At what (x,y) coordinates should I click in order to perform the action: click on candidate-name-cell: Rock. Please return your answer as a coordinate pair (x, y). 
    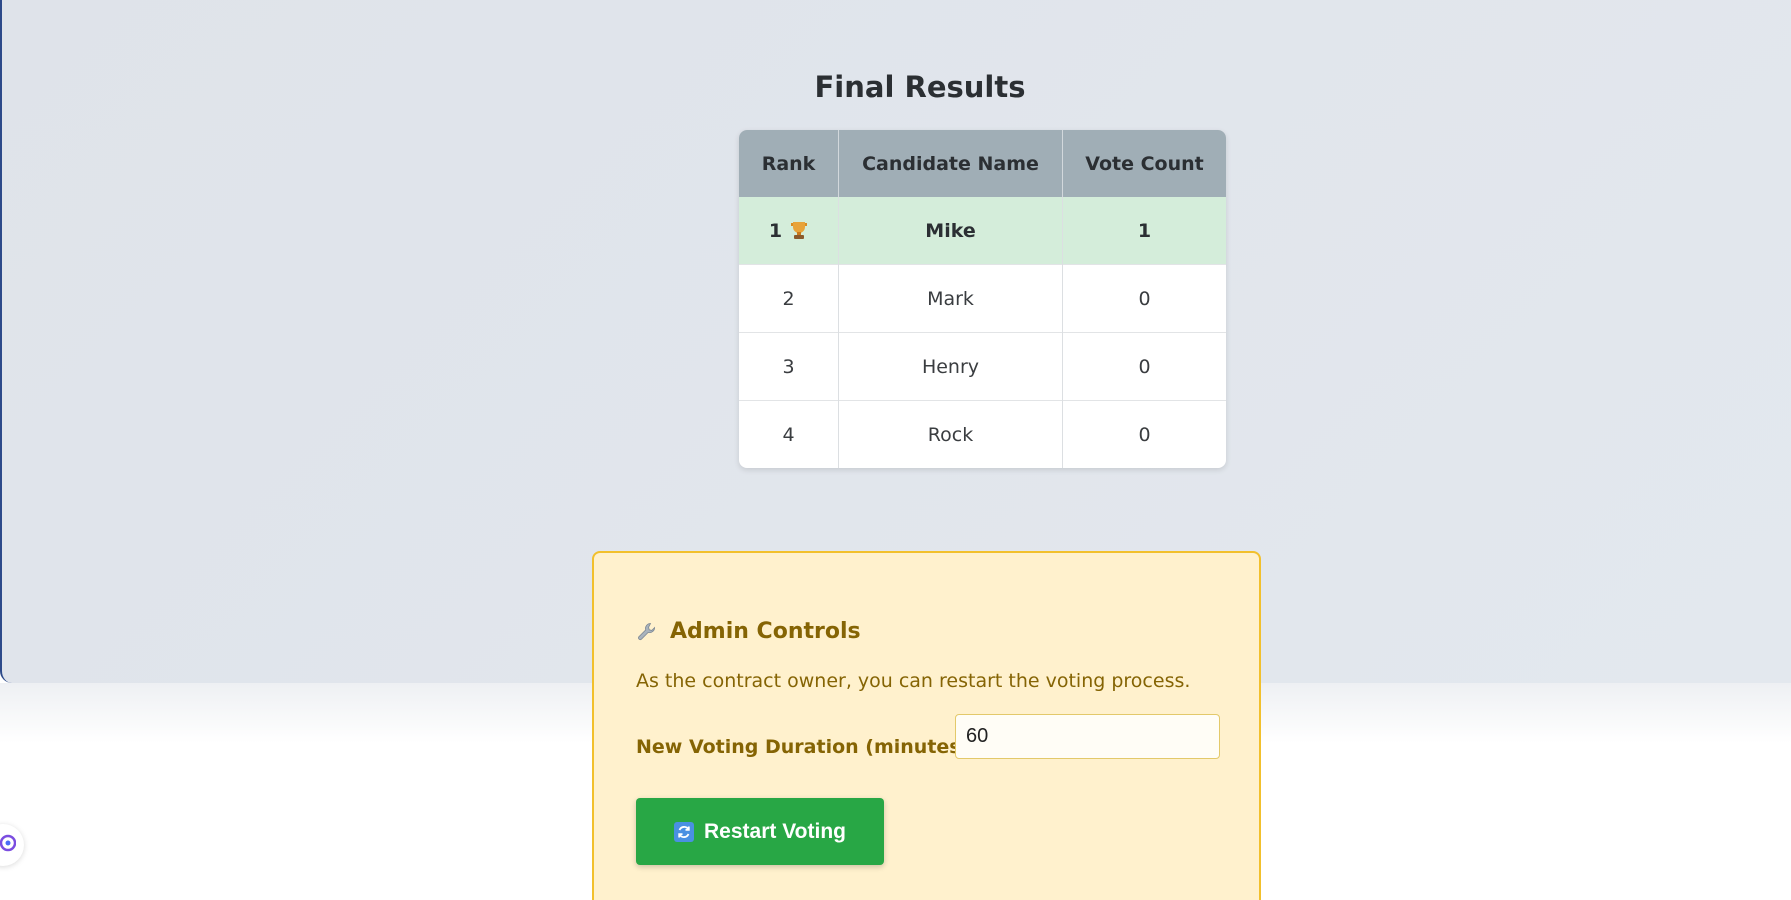
    Looking at the image, I should click on (950, 434).